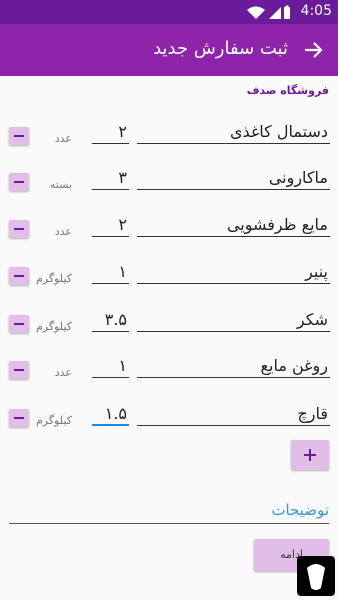 This screenshot has height=600, width=338. I want to click on item-row: کیلوگرم ۱.۵ قارچ, so click(169, 426).